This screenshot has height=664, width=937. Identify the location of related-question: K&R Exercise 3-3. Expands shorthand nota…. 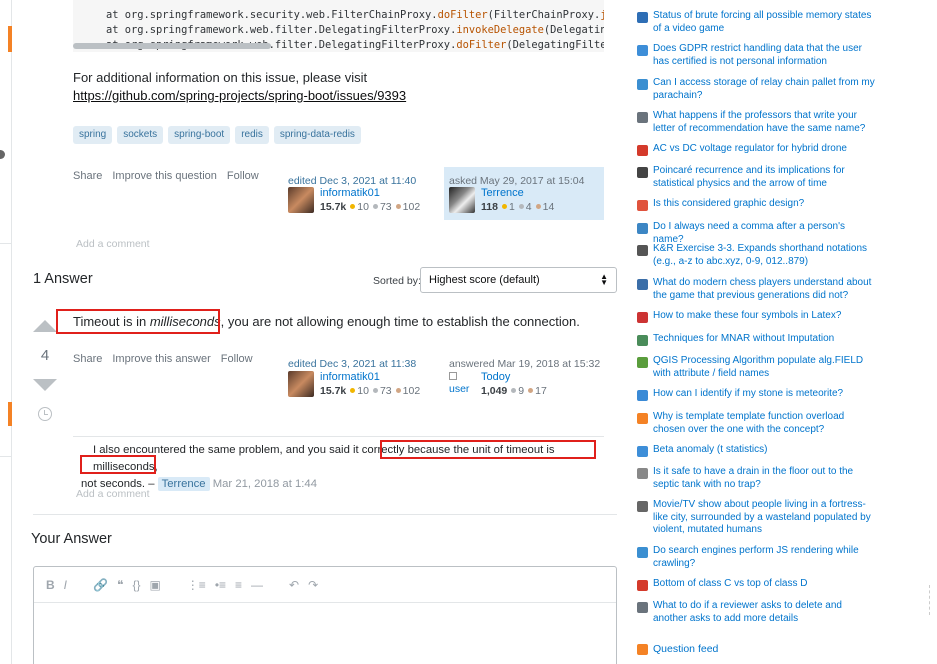
(757, 255).